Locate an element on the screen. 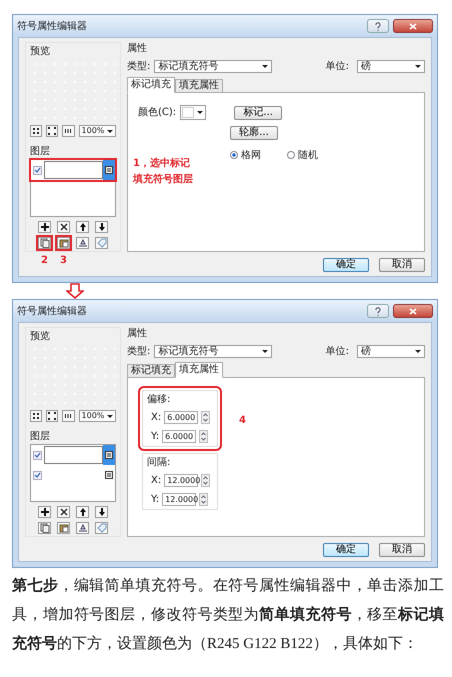 Image resolution: width=452 pixels, height=677 pixels. layers-label: 图层 is located at coordinates (40, 436).